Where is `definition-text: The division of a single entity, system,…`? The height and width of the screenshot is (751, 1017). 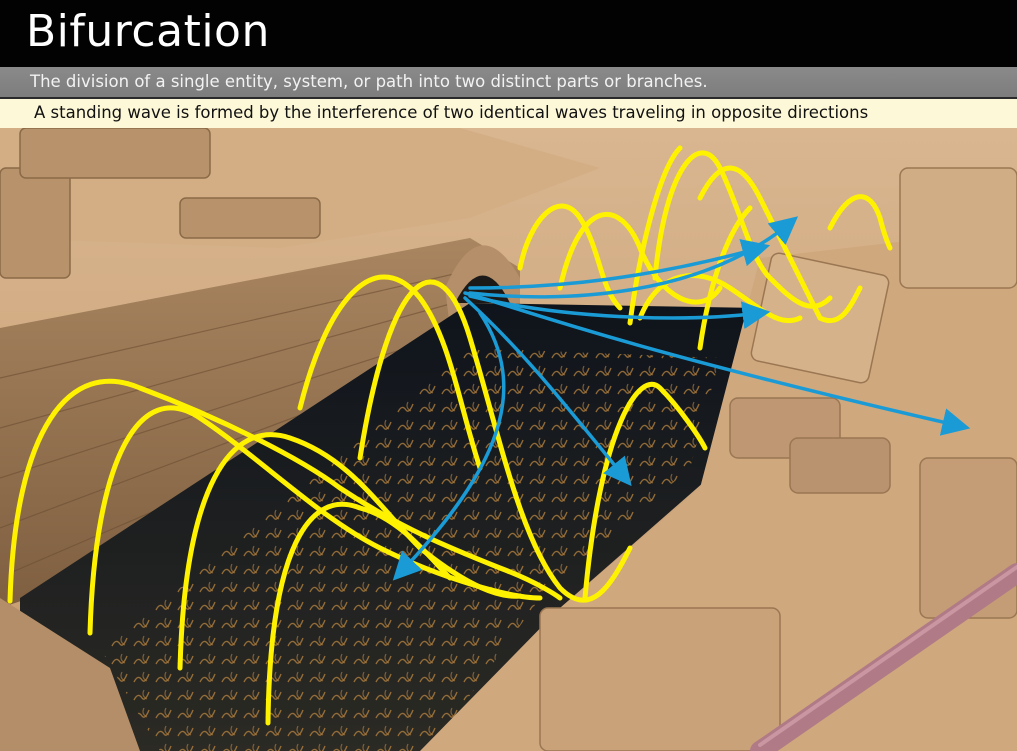 definition-text: The division of a single entity, system,… is located at coordinates (369, 81).